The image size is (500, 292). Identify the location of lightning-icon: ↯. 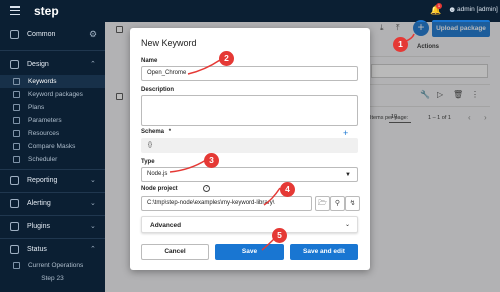
(352, 203).